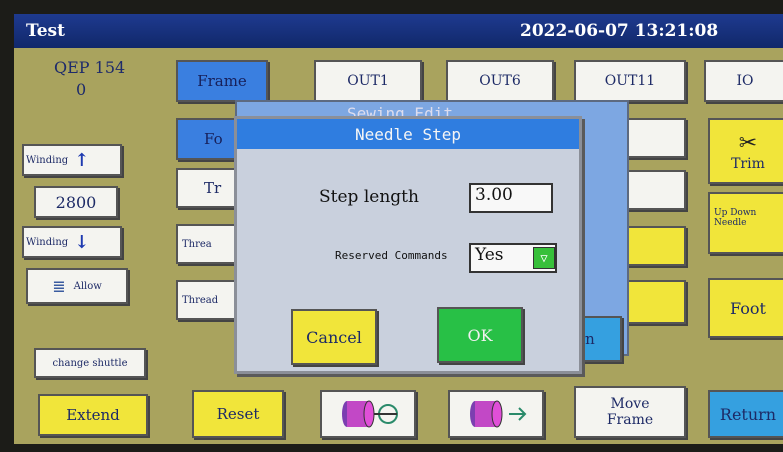 The width and height of the screenshot is (783, 452). I want to click on trim-button: ✂ Trim, so click(745, 151).